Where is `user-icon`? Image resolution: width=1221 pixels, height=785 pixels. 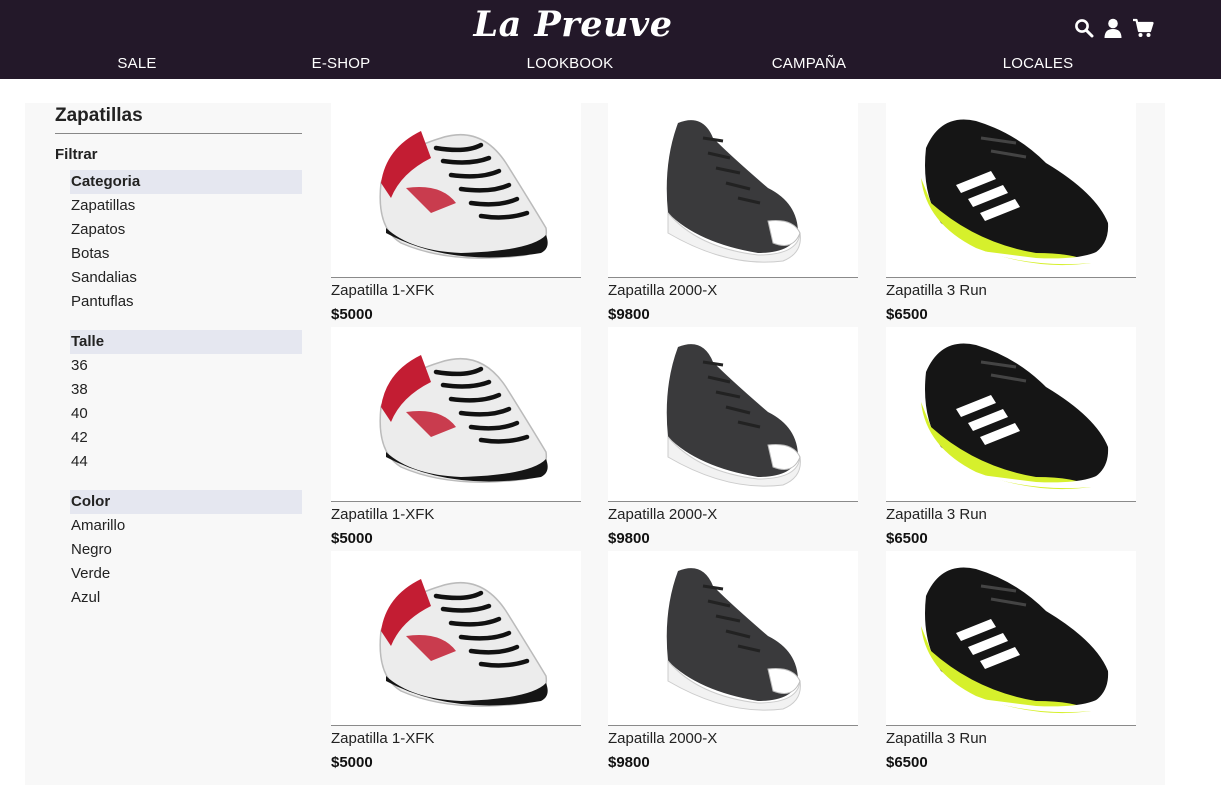
user-icon is located at coordinates (1113, 28).